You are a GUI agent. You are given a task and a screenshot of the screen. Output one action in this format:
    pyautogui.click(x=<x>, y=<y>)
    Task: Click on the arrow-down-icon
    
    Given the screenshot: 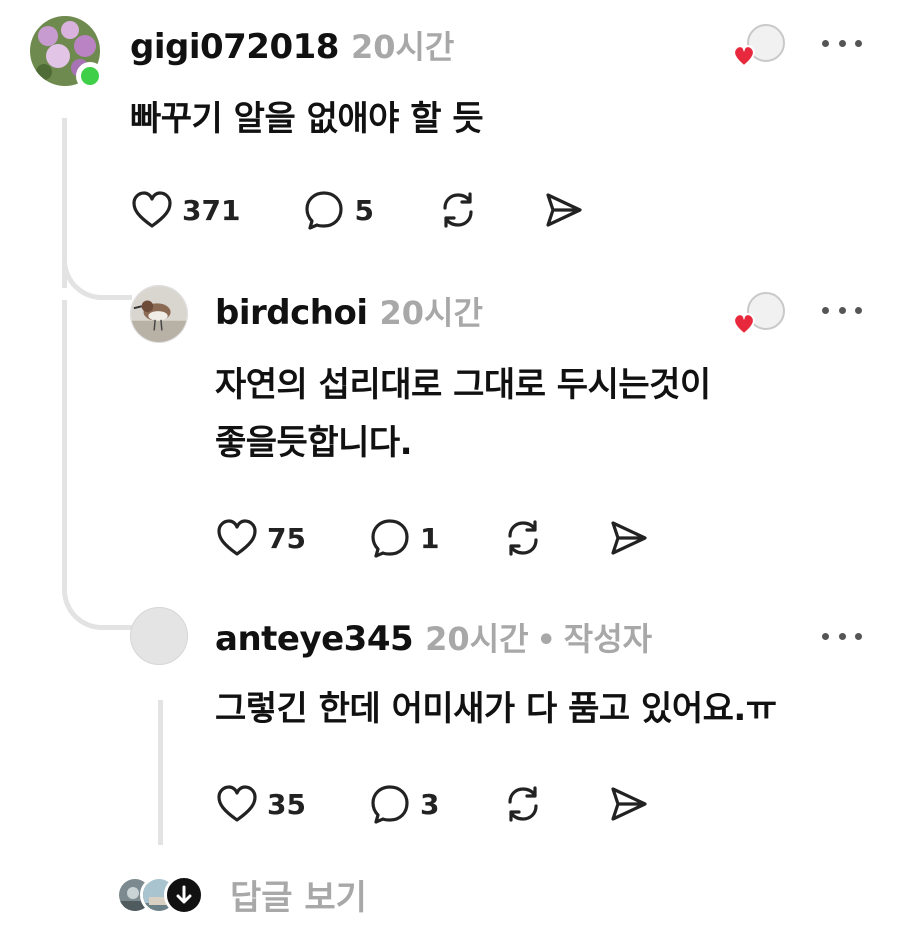 What is the action you would take?
    pyautogui.click(x=184, y=894)
    